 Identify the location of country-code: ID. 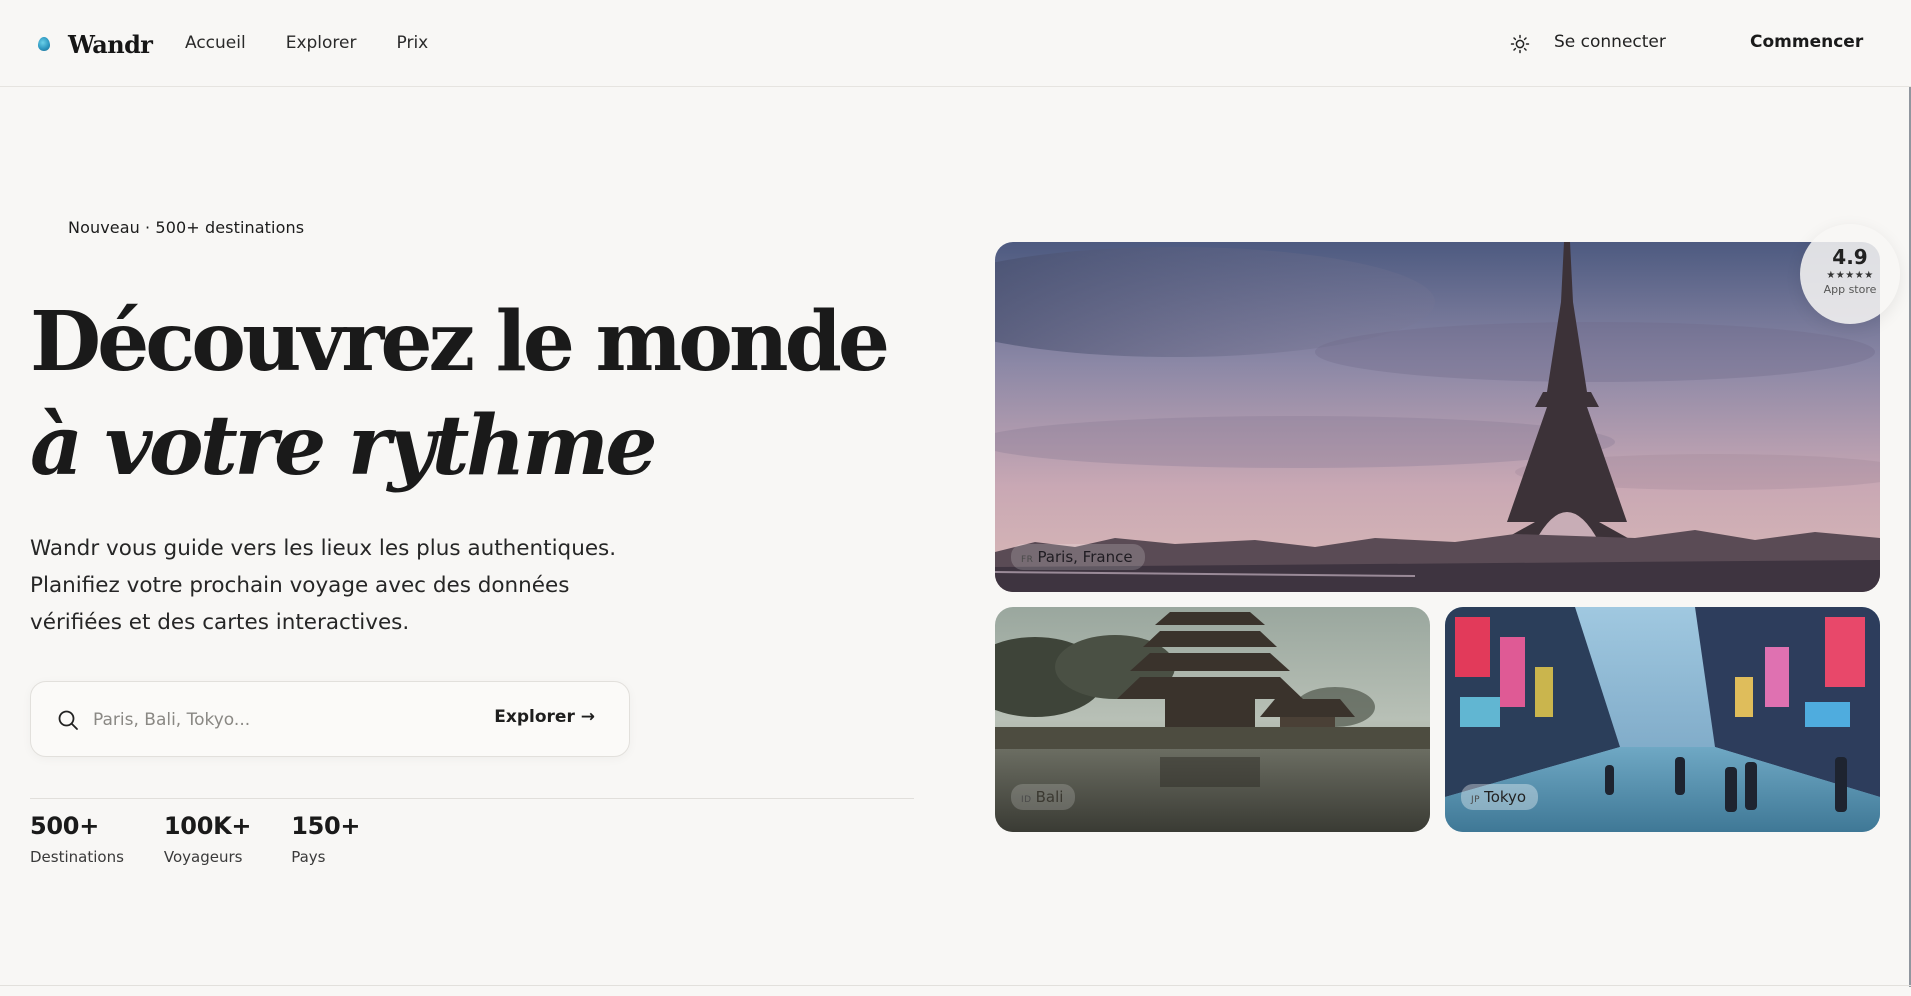
(1026, 800).